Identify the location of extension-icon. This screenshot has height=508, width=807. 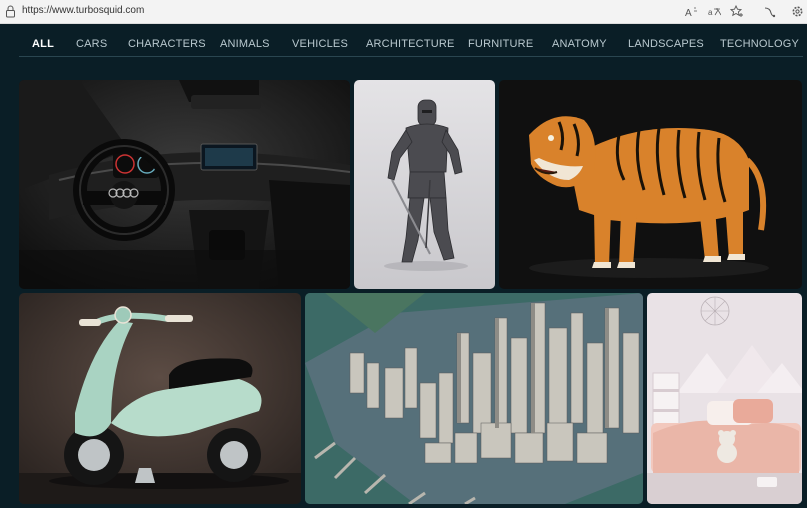
(769, 11).